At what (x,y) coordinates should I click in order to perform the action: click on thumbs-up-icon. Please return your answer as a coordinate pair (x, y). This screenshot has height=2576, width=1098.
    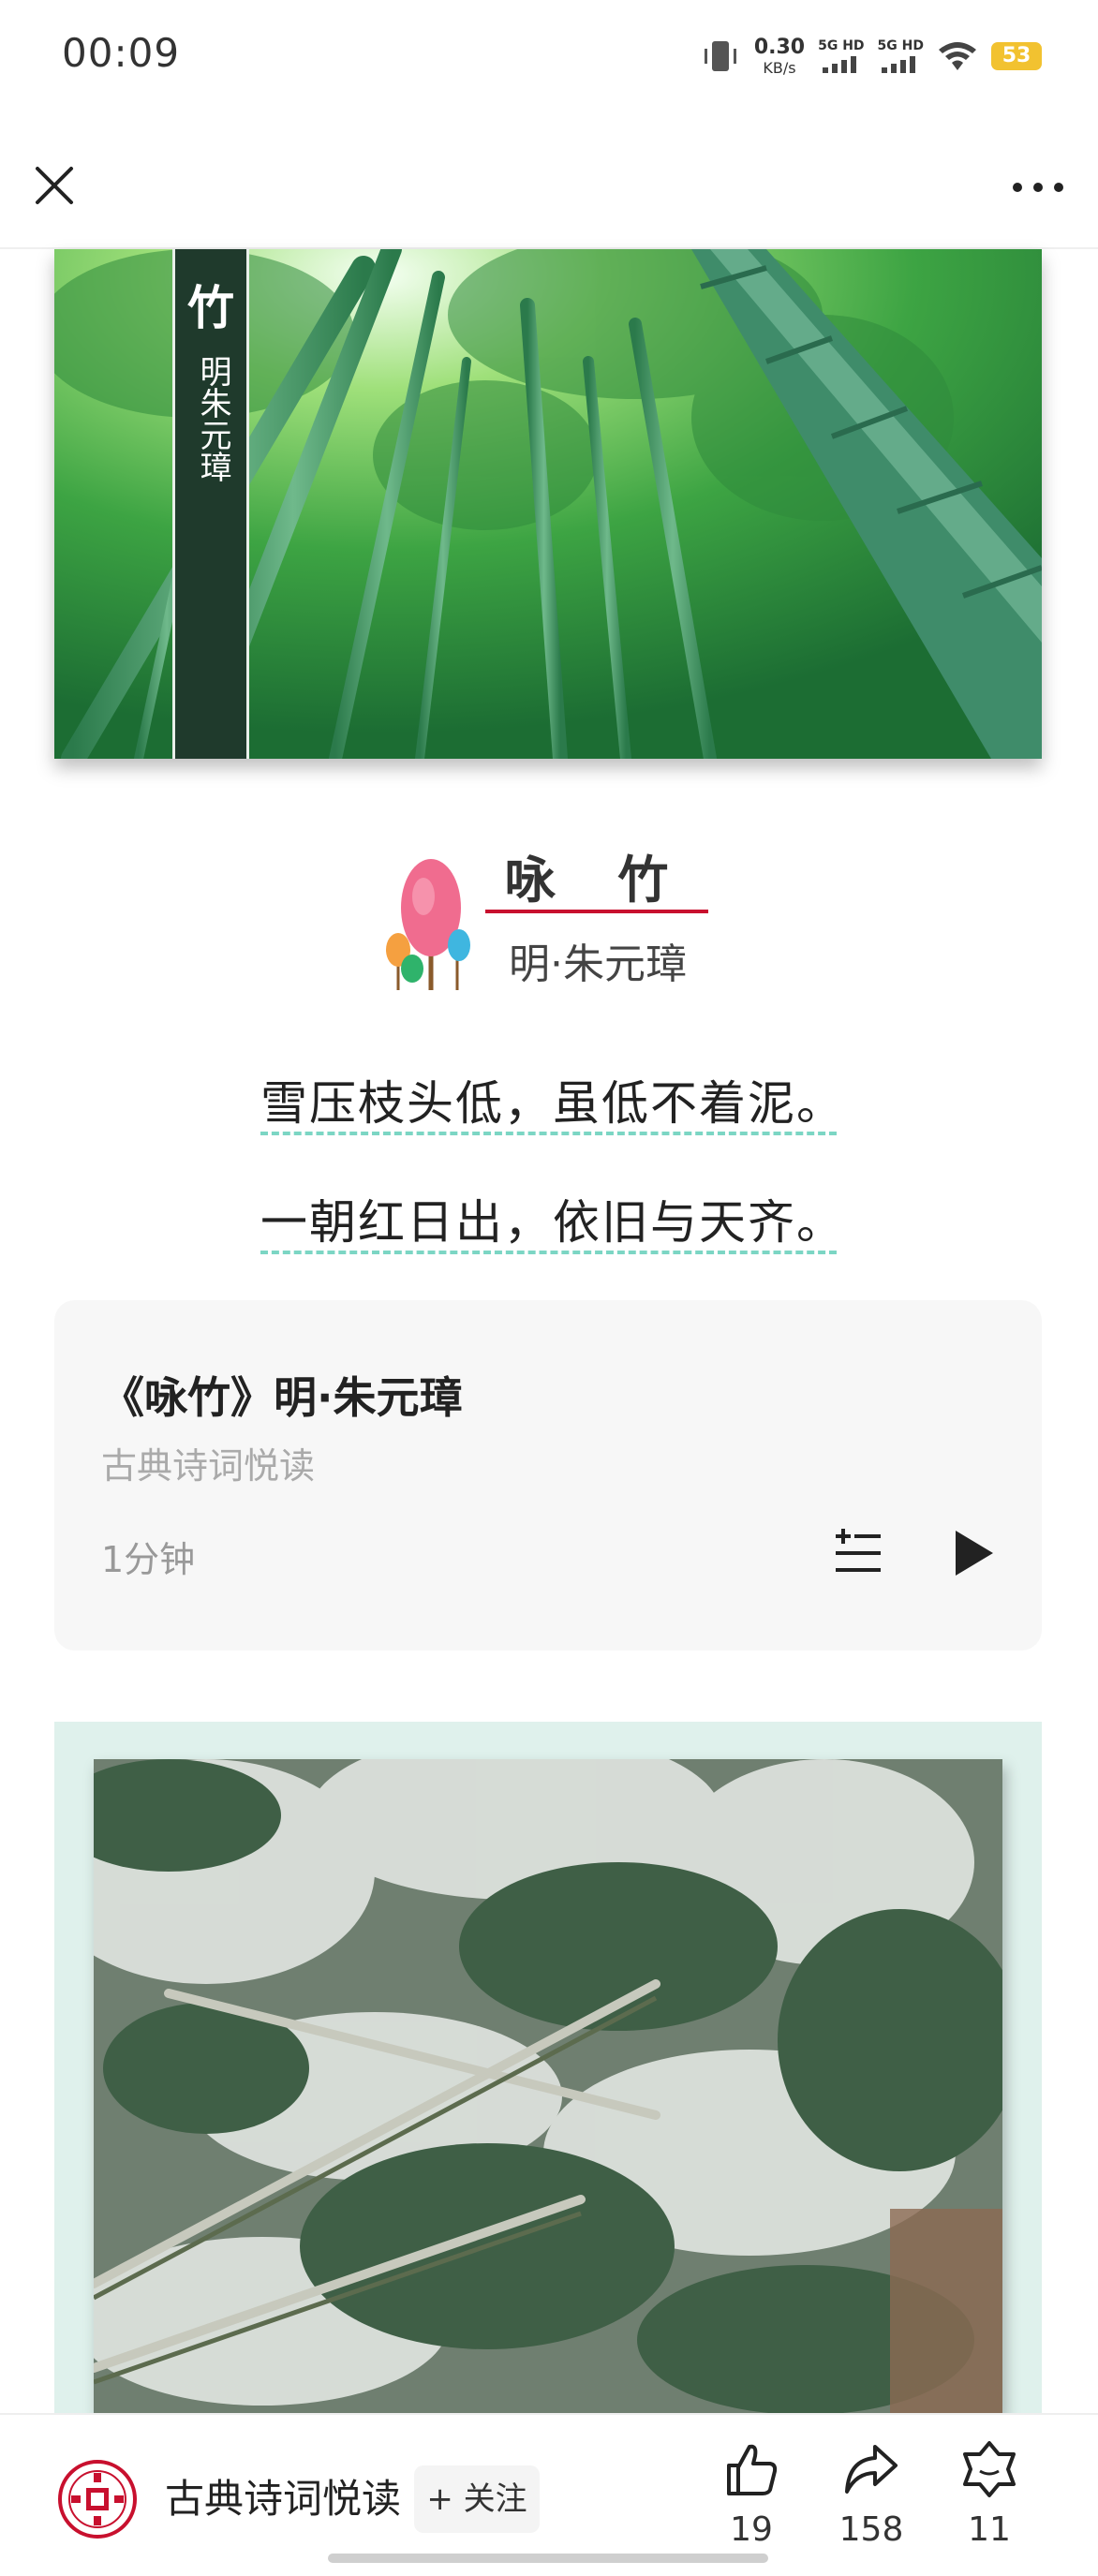
    Looking at the image, I should click on (752, 2470).